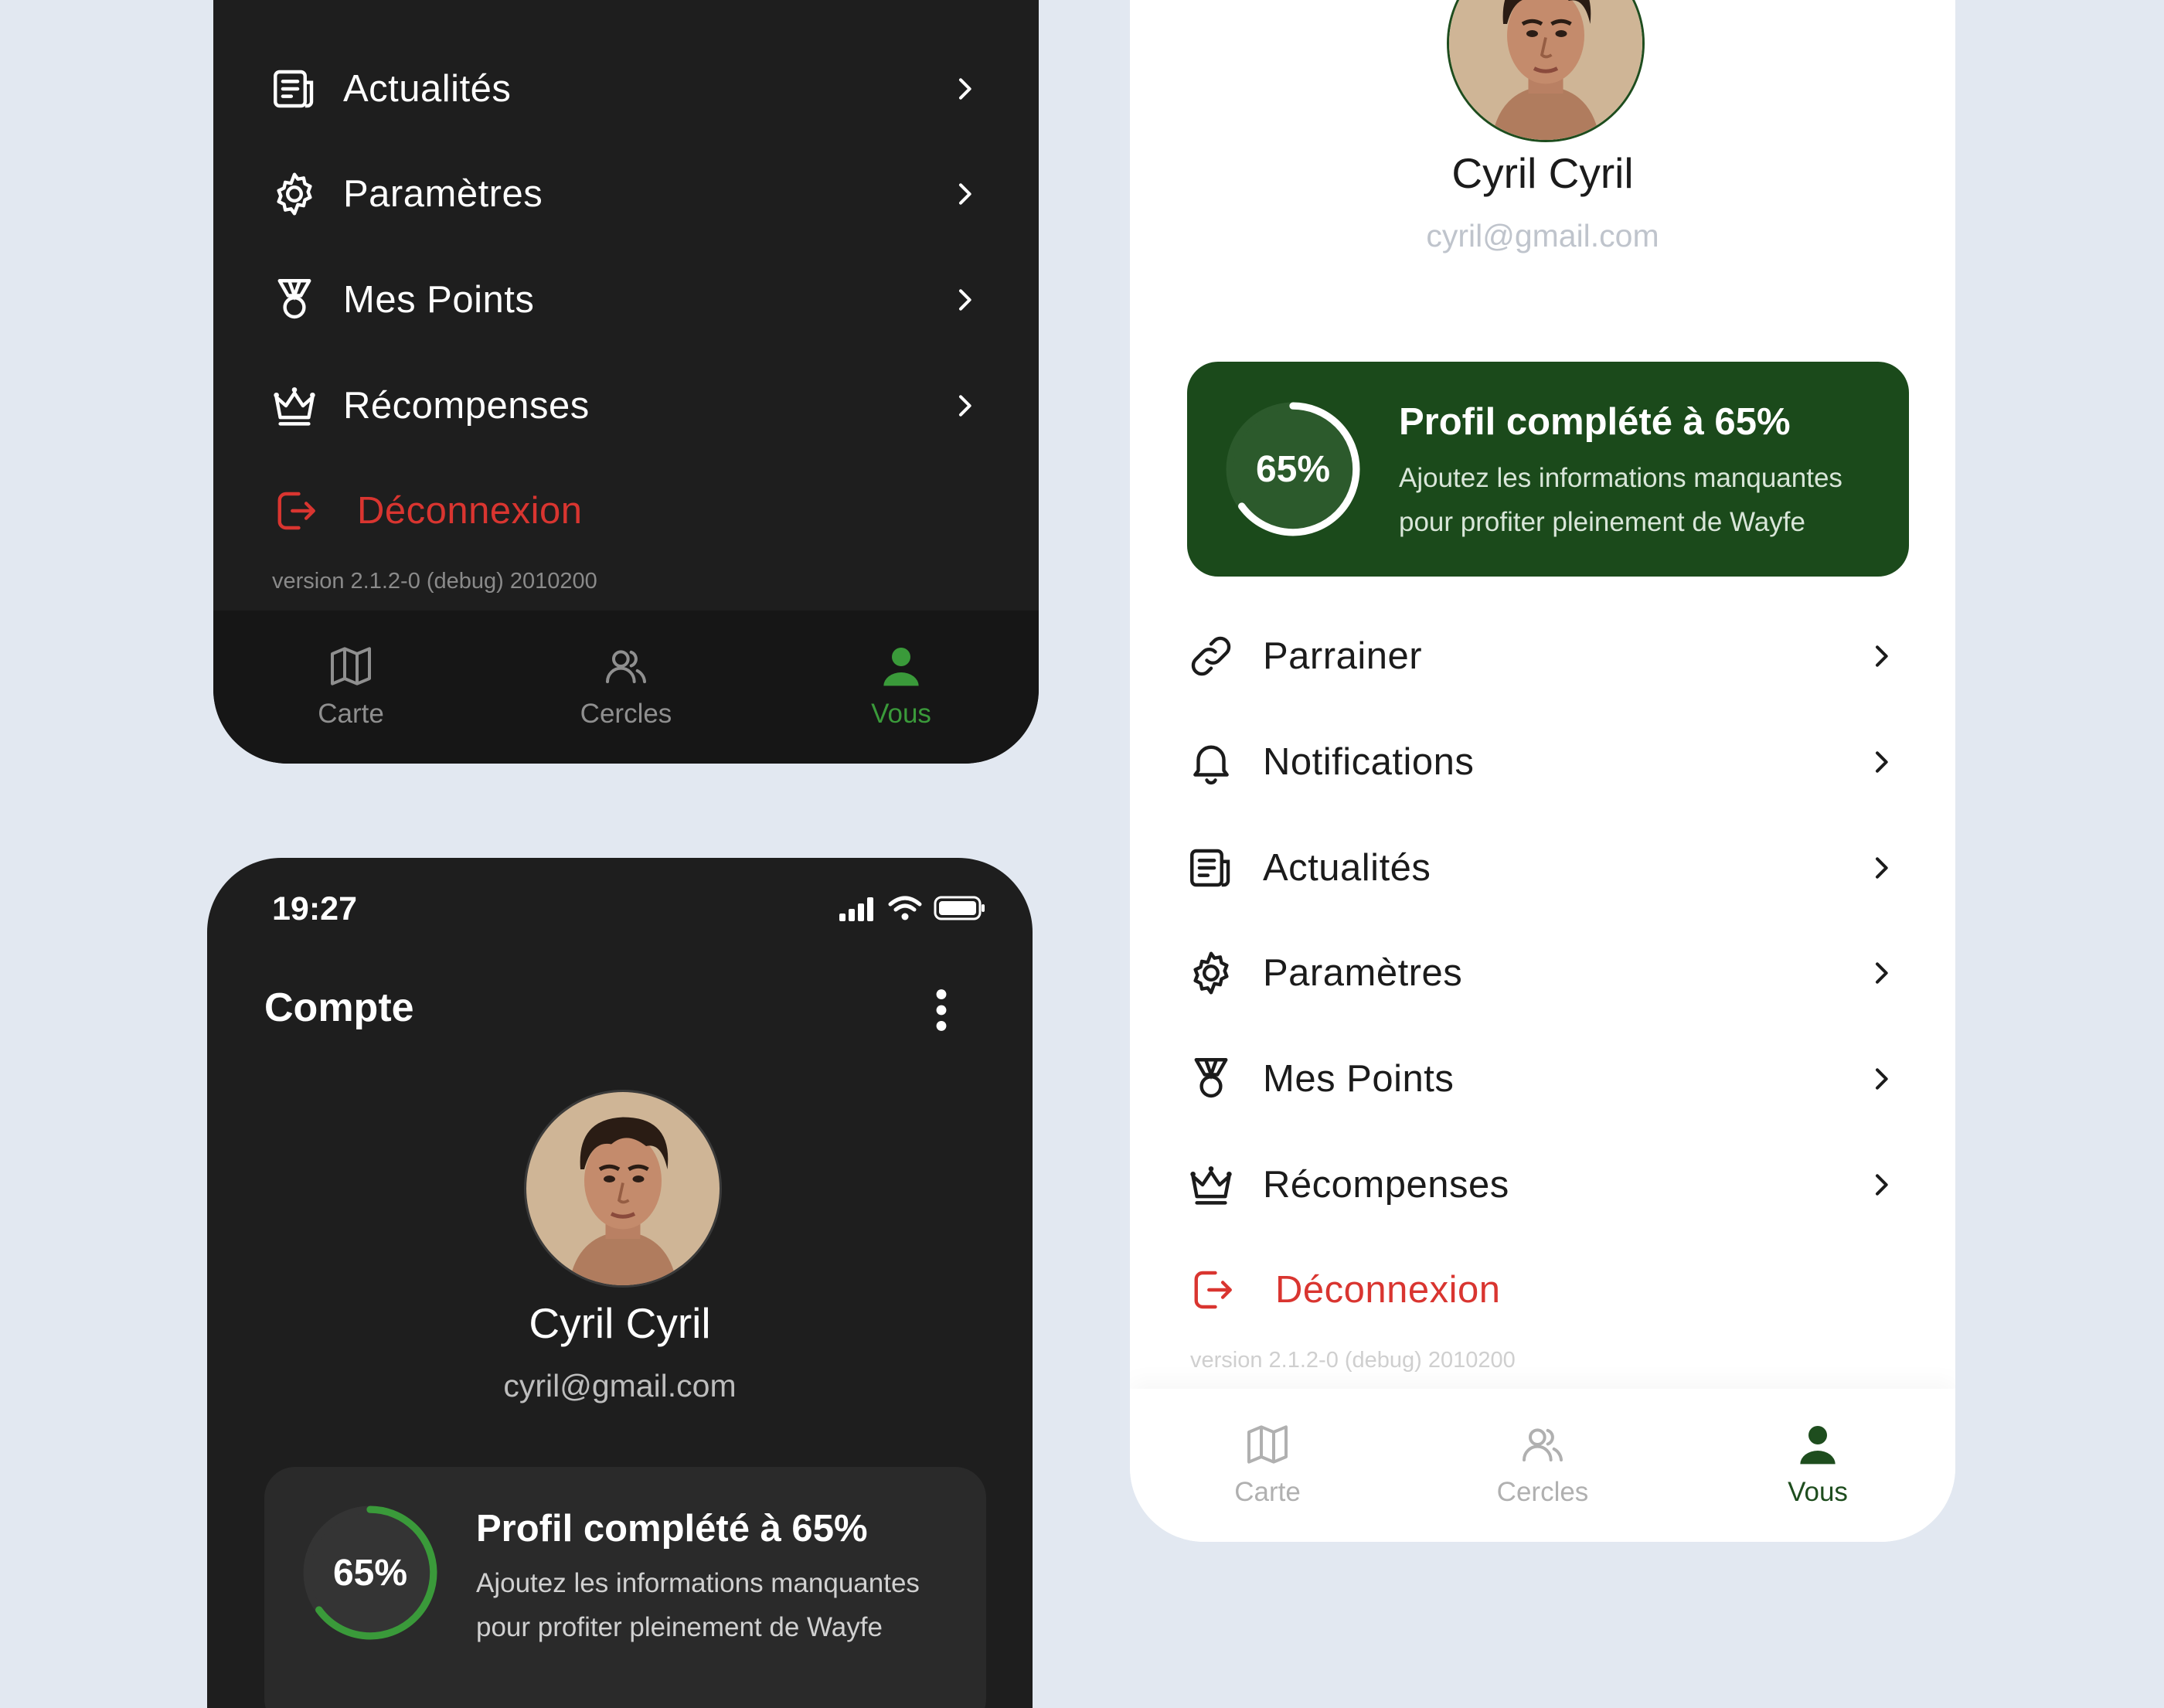 The height and width of the screenshot is (1708, 2164). Describe the element at coordinates (1369, 762) in the screenshot. I see `menu-item-label: Notifications` at that location.